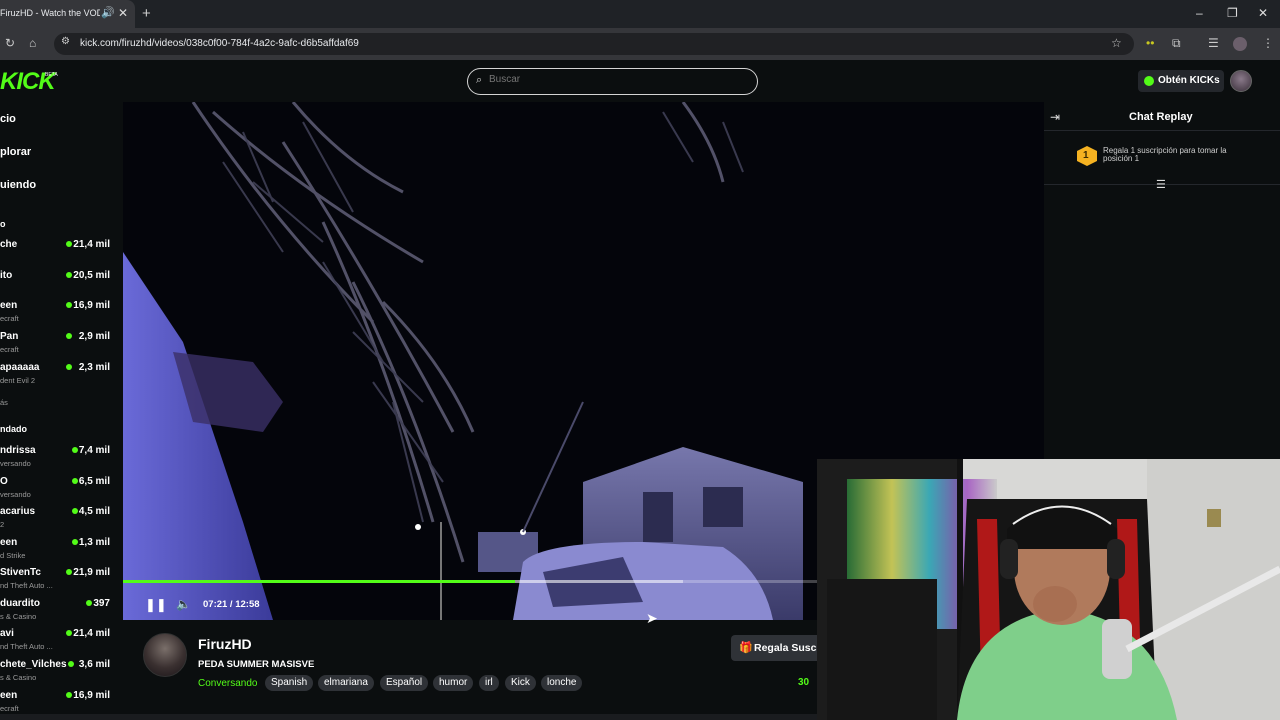 The image size is (1280, 720). Describe the element at coordinates (91, 244) in the screenshot. I see `viewer-count: 21,4 mil` at that location.